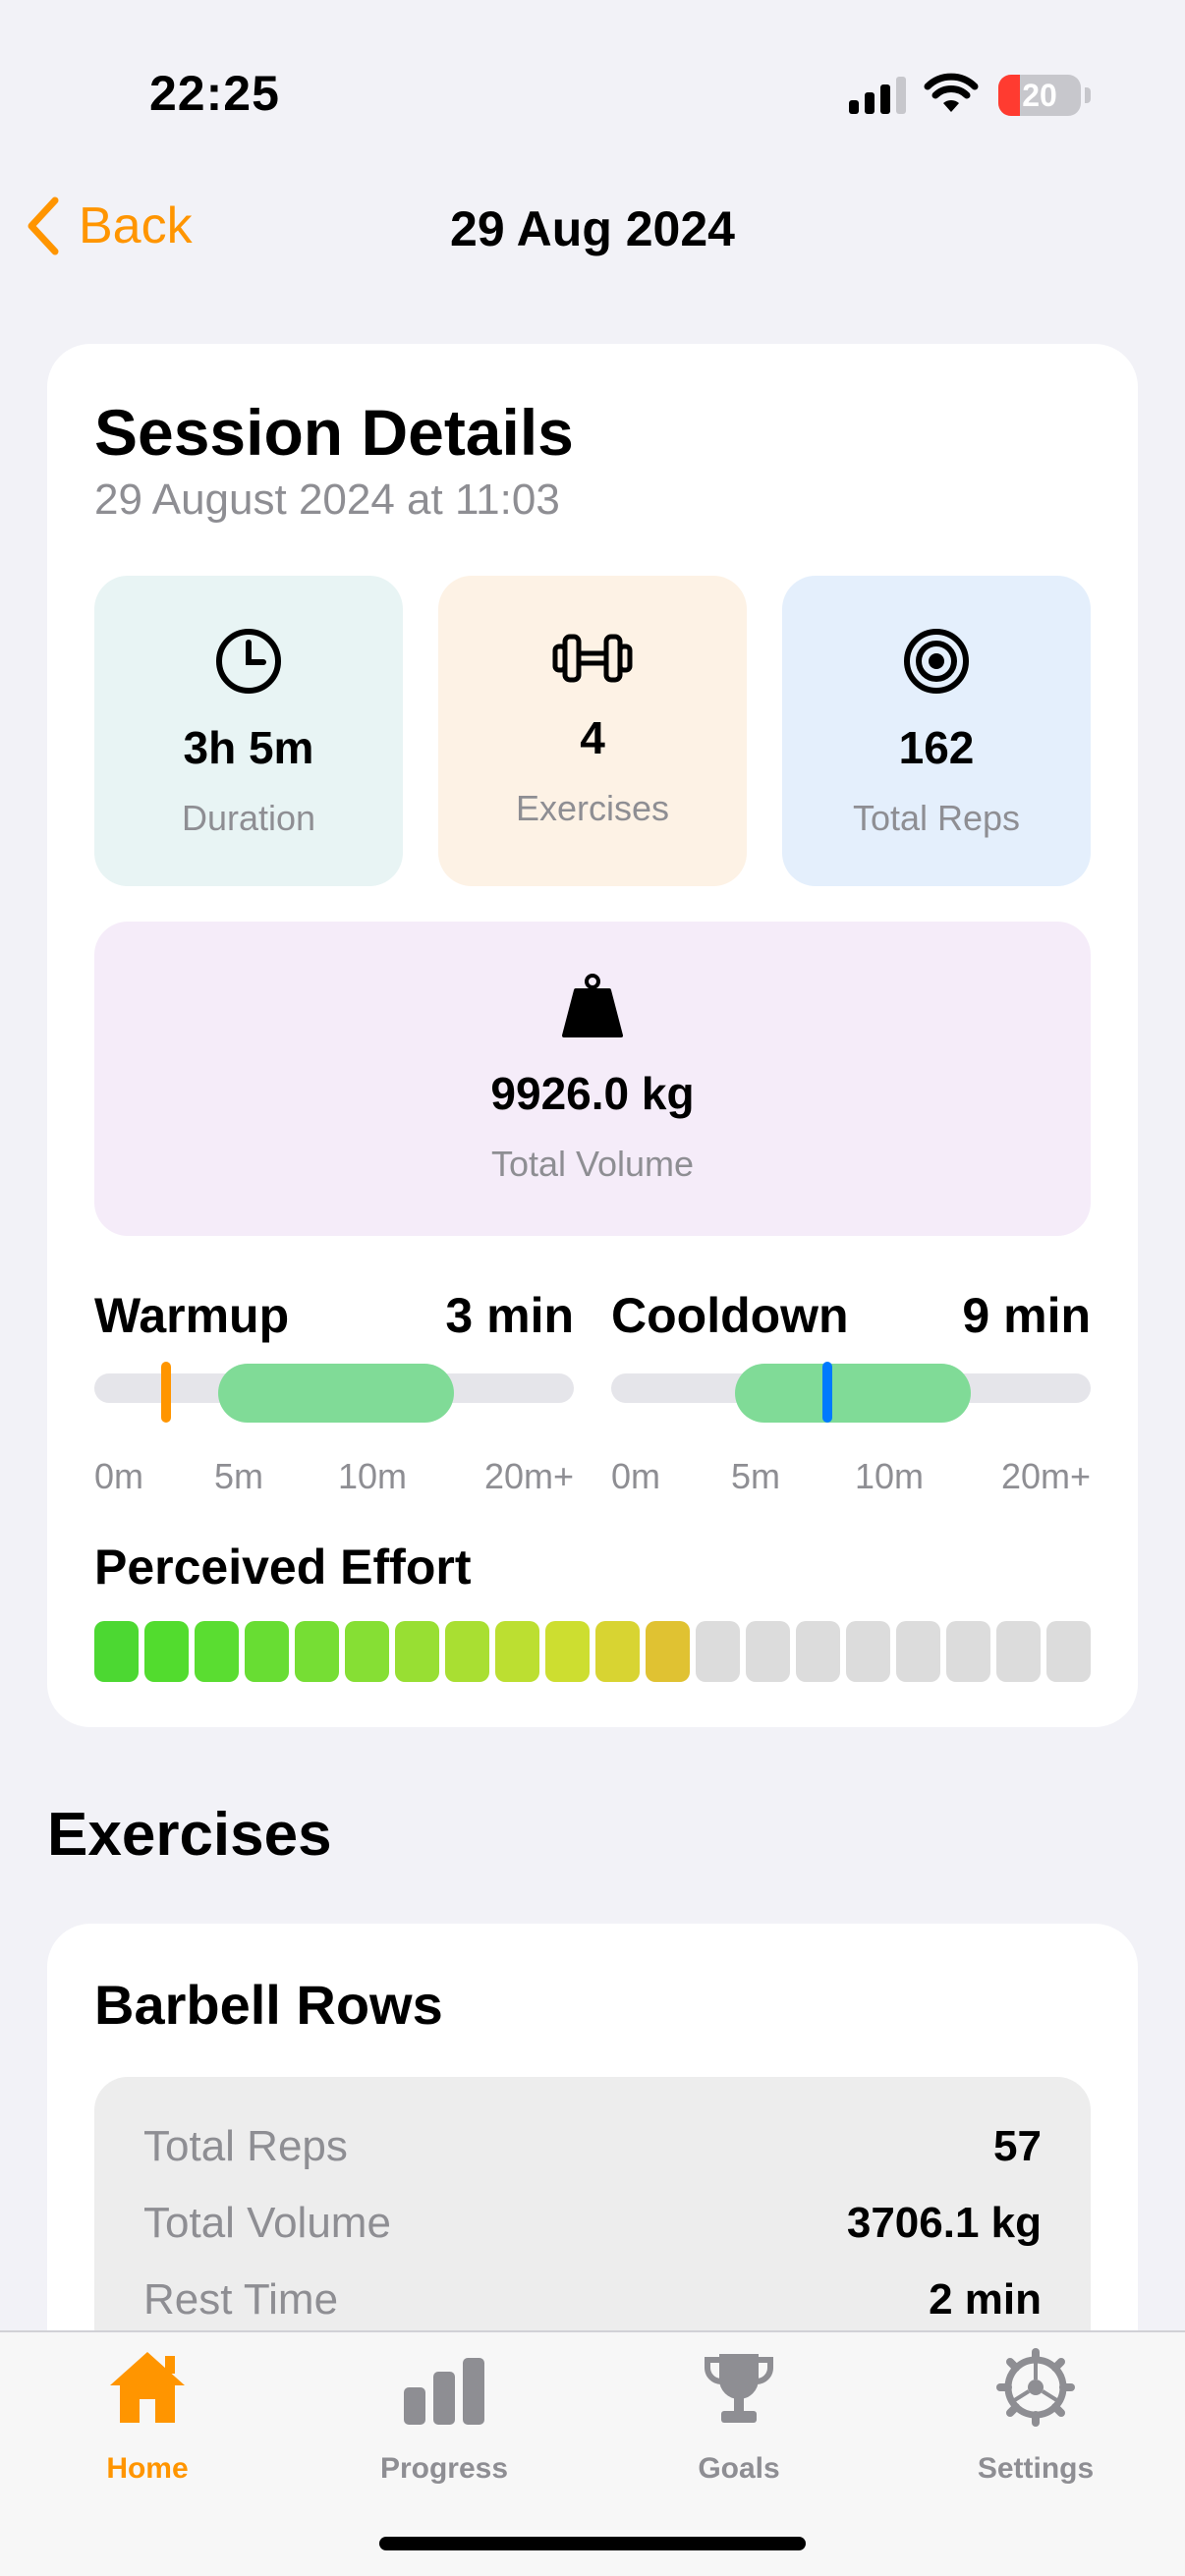 This screenshot has height=2576, width=1185. What do you see at coordinates (1036, 2468) in the screenshot?
I see `tab-label: Settings` at bounding box center [1036, 2468].